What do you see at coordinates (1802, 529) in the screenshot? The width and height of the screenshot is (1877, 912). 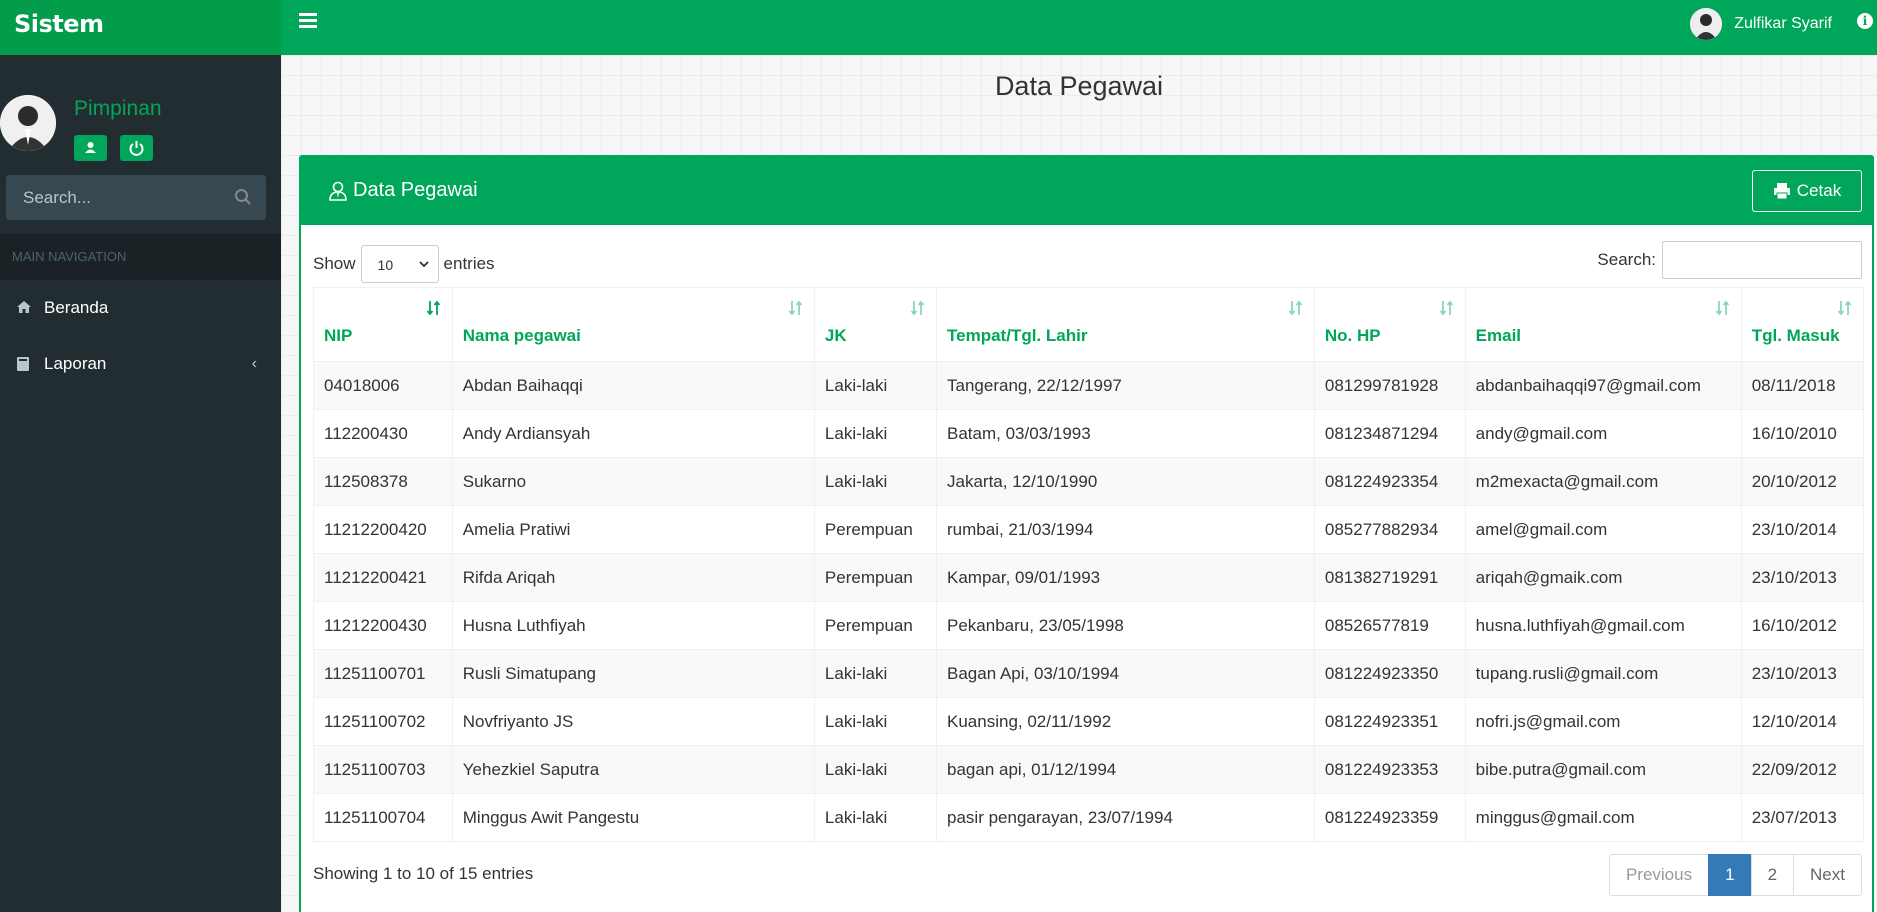 I see `table-cell: 23/10/2014` at bounding box center [1802, 529].